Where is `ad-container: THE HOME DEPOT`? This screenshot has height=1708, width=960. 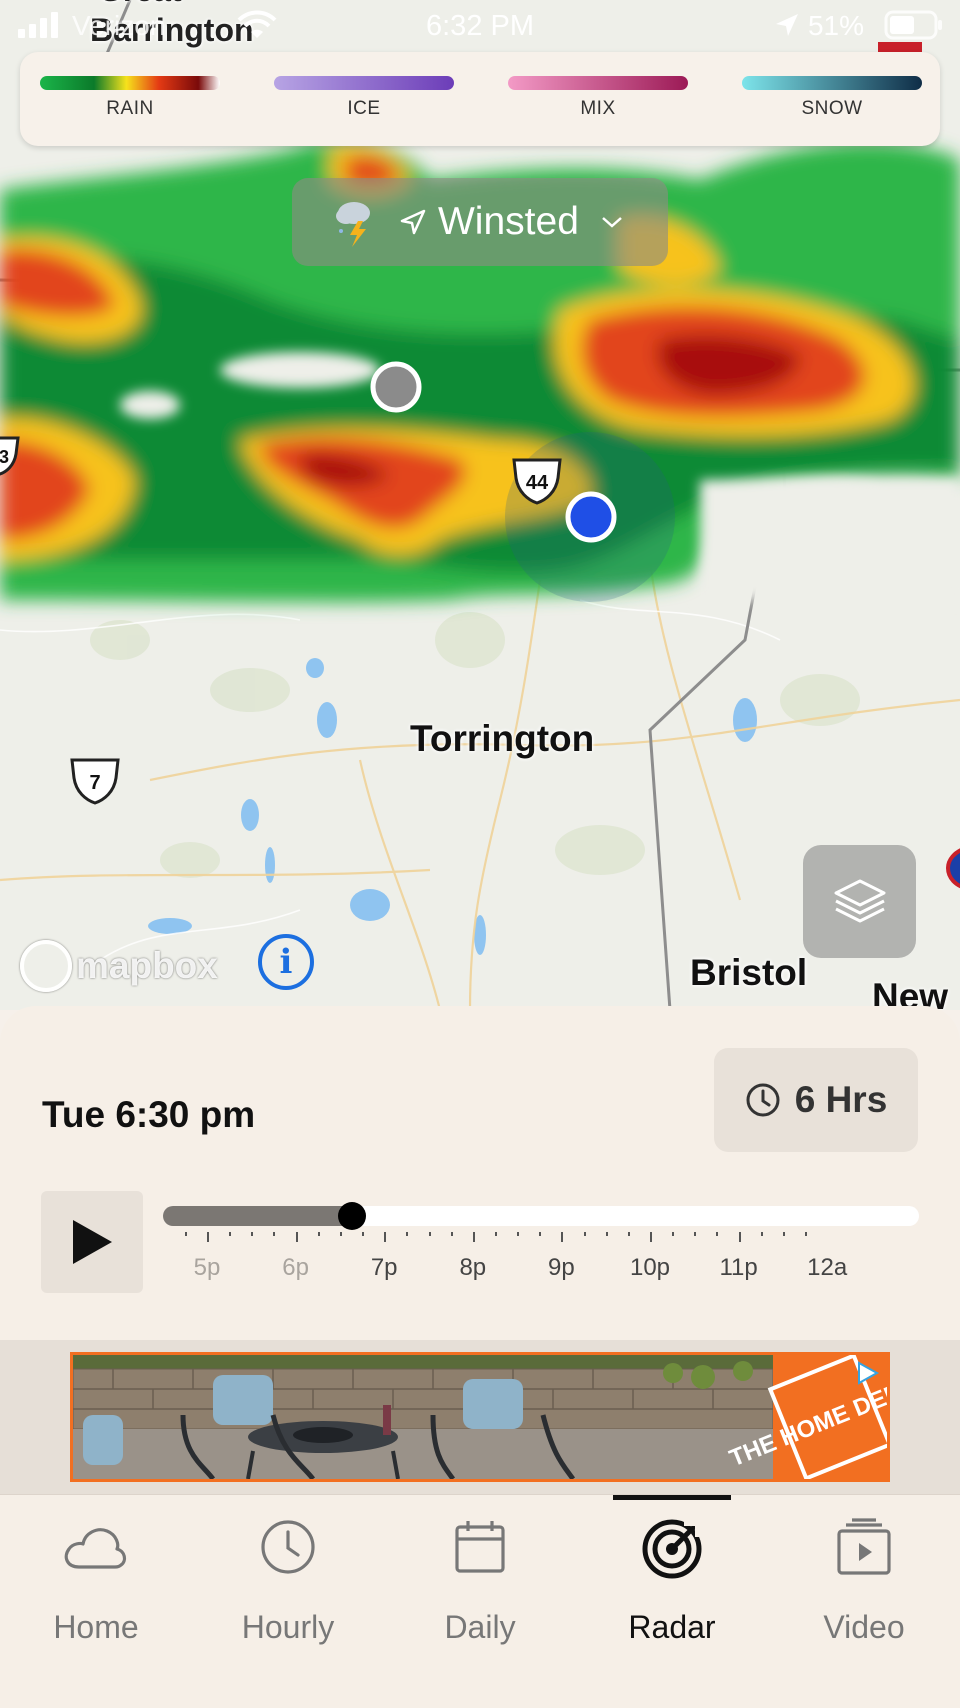
ad-container: THE HOME DEPOT is located at coordinates (480, 1417).